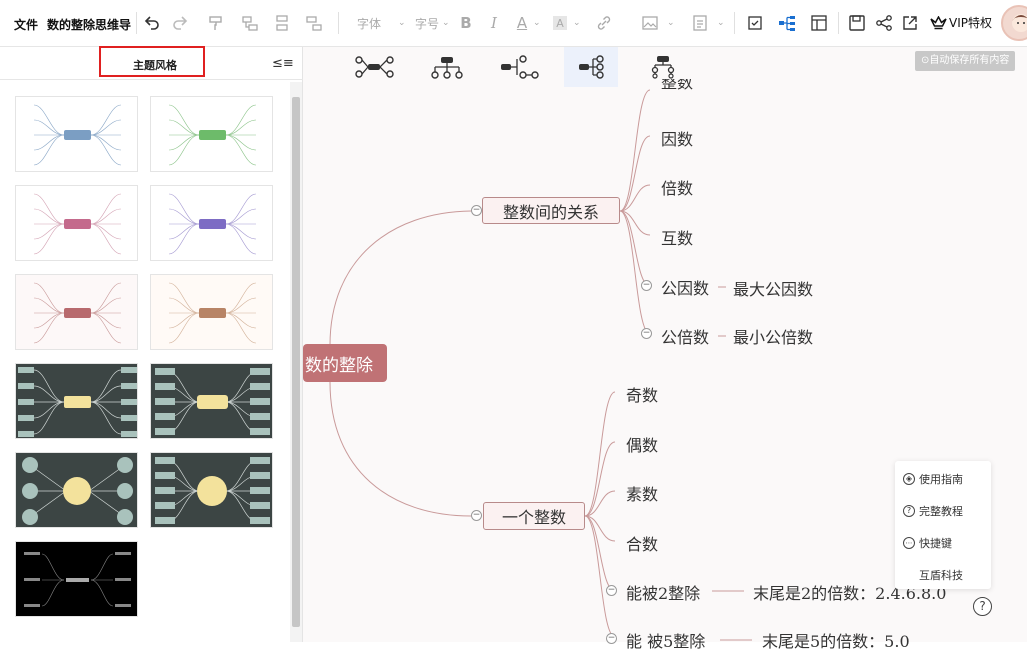 Image resolution: width=1027 pixels, height=652 pixels. What do you see at coordinates (935, 543) in the screenshot?
I see `menu-item-label: 快捷键` at bounding box center [935, 543].